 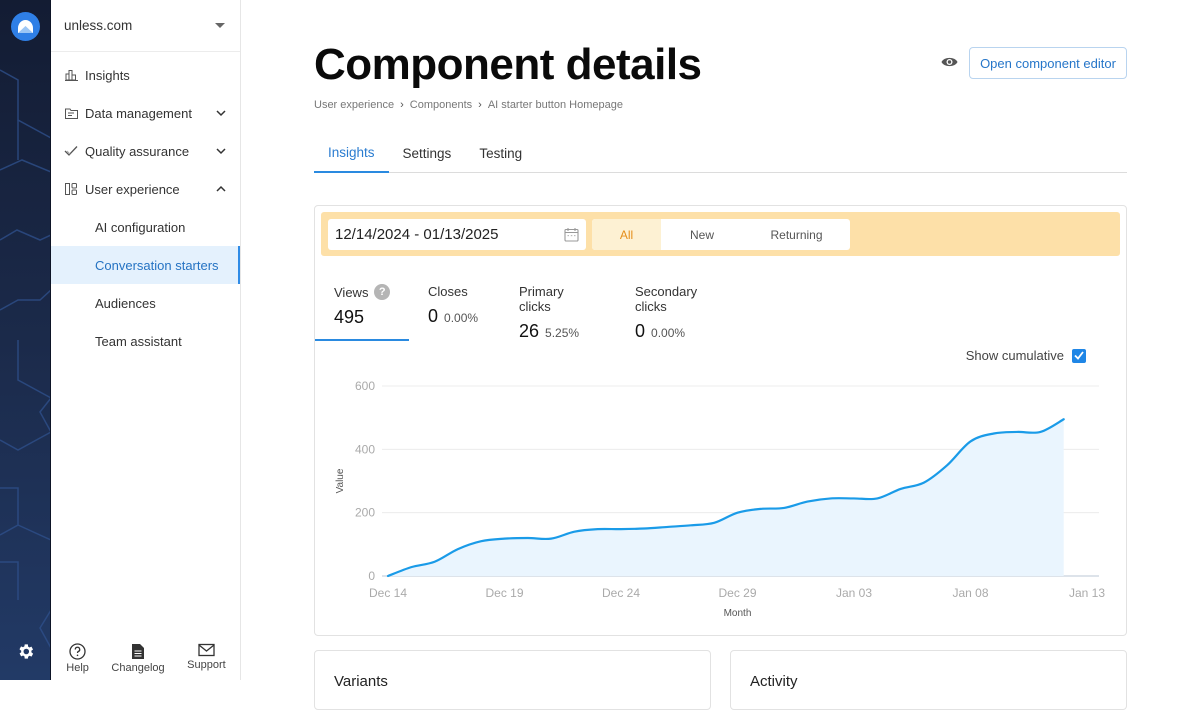 I want to click on support-label: Support, so click(x=206, y=665).